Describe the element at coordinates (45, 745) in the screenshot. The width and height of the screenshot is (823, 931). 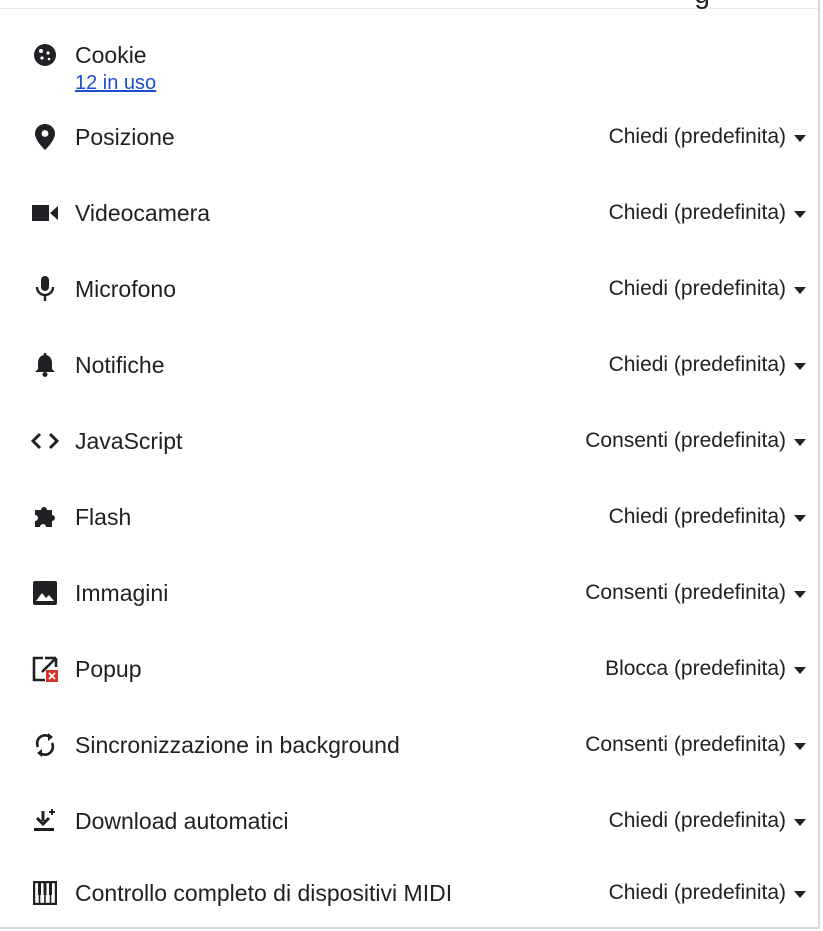
I see `sync-icon` at that location.